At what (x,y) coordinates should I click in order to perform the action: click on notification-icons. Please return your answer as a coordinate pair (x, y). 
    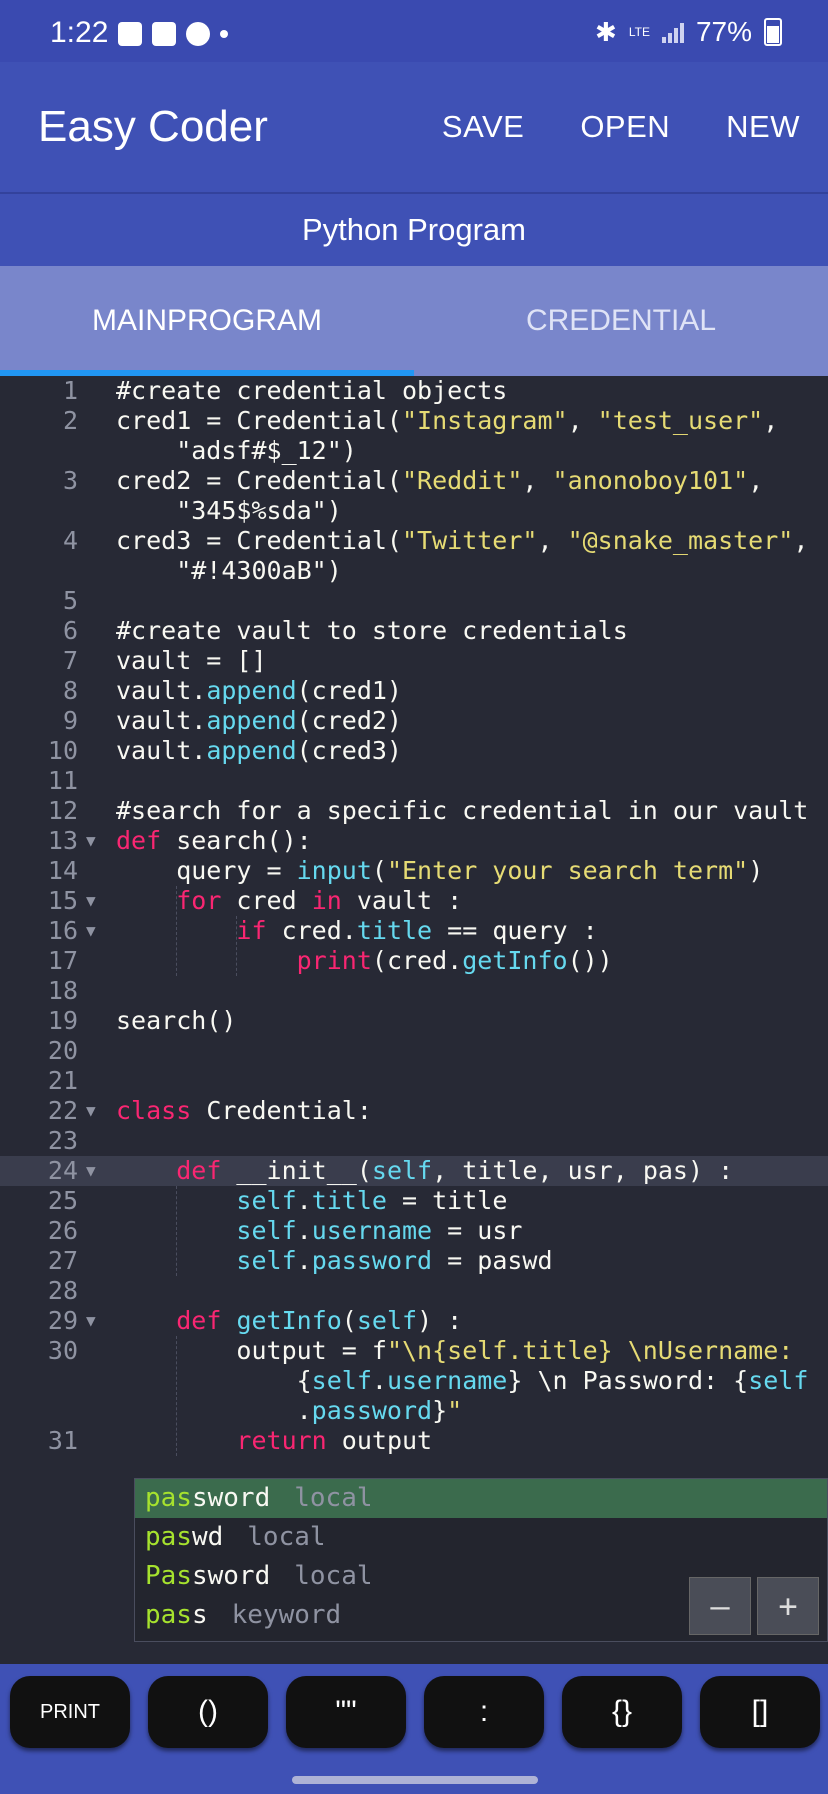
    Looking at the image, I should click on (173, 34).